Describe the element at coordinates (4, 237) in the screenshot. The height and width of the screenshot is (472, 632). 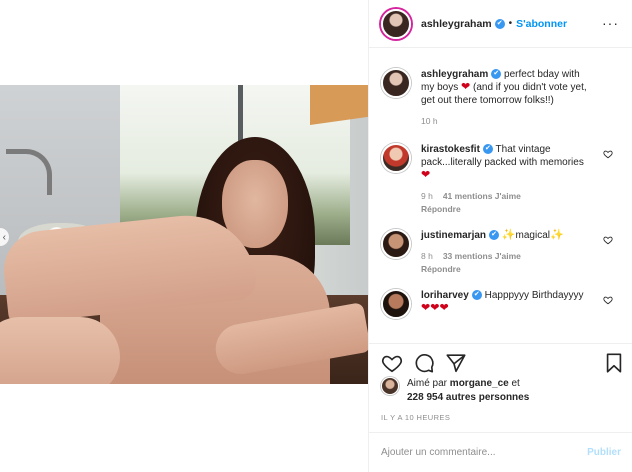
I see `chevron-left-icon: ‹` at that location.